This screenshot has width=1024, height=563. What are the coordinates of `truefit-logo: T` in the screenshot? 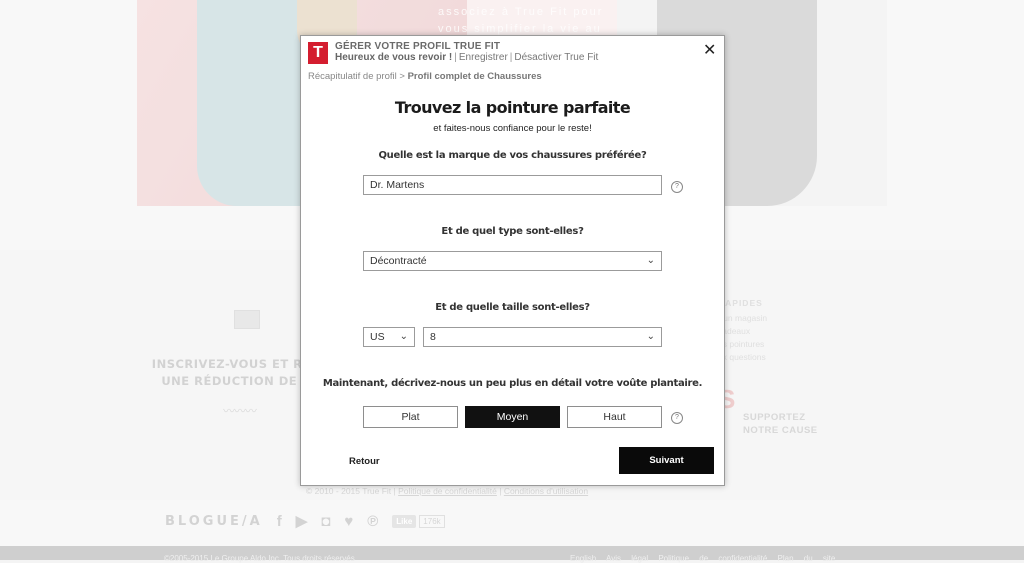 It's located at (318, 53).